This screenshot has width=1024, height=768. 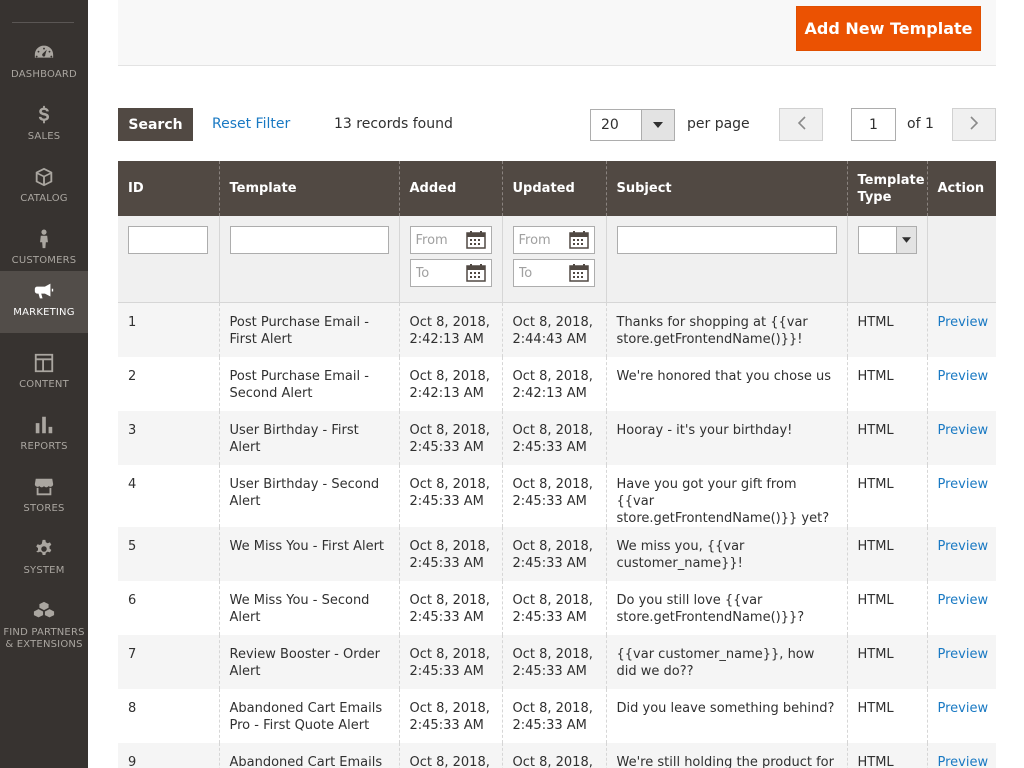 I want to click on filter-cell-template, so click(x=308, y=259).